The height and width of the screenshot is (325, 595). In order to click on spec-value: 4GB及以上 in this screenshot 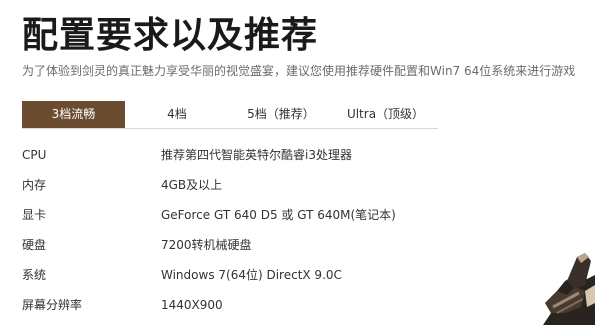, I will do `click(192, 185)`.